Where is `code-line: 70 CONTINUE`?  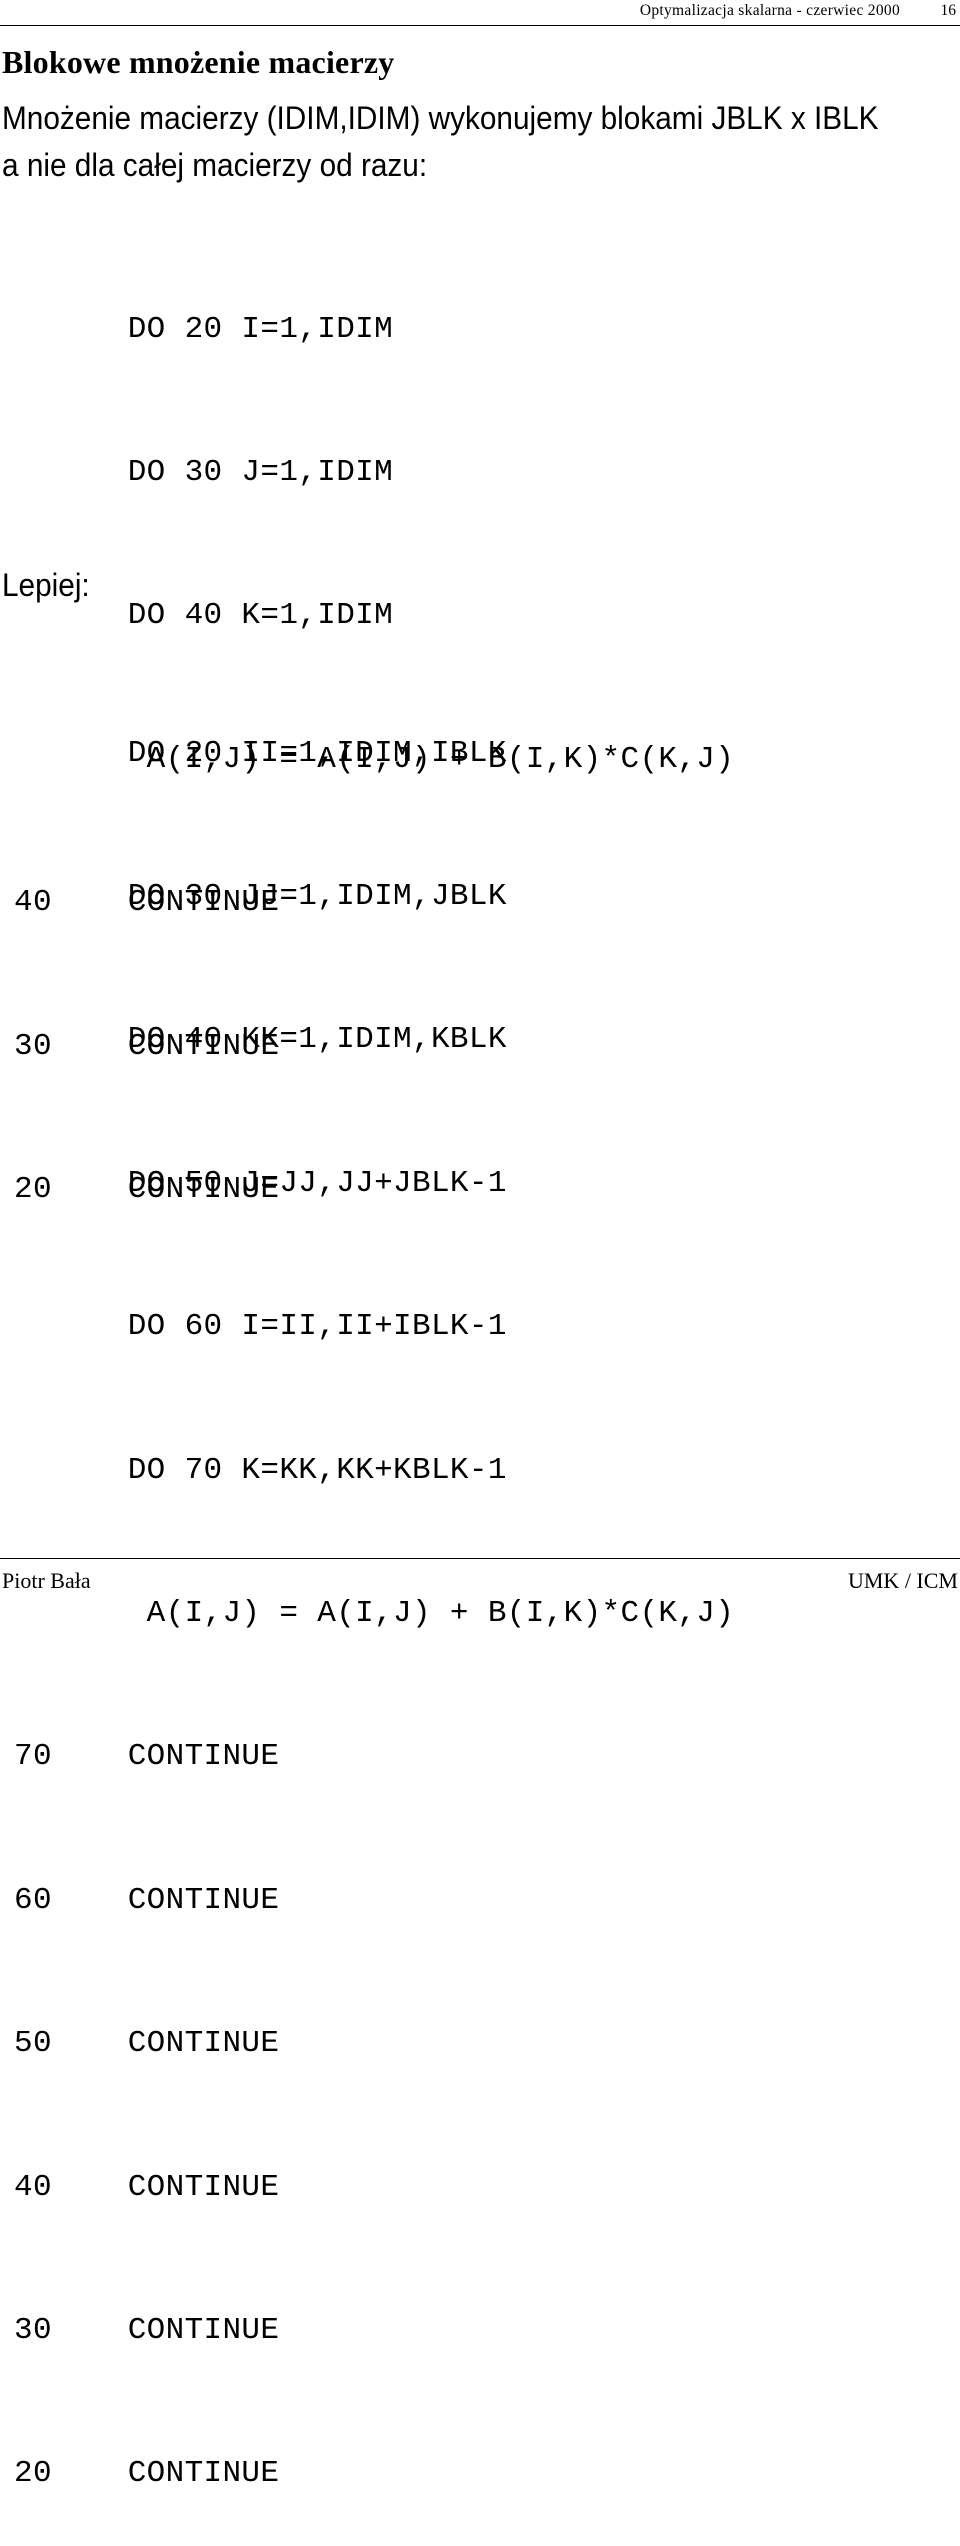
code-line: 70 CONTINUE is located at coordinates (147, 1757).